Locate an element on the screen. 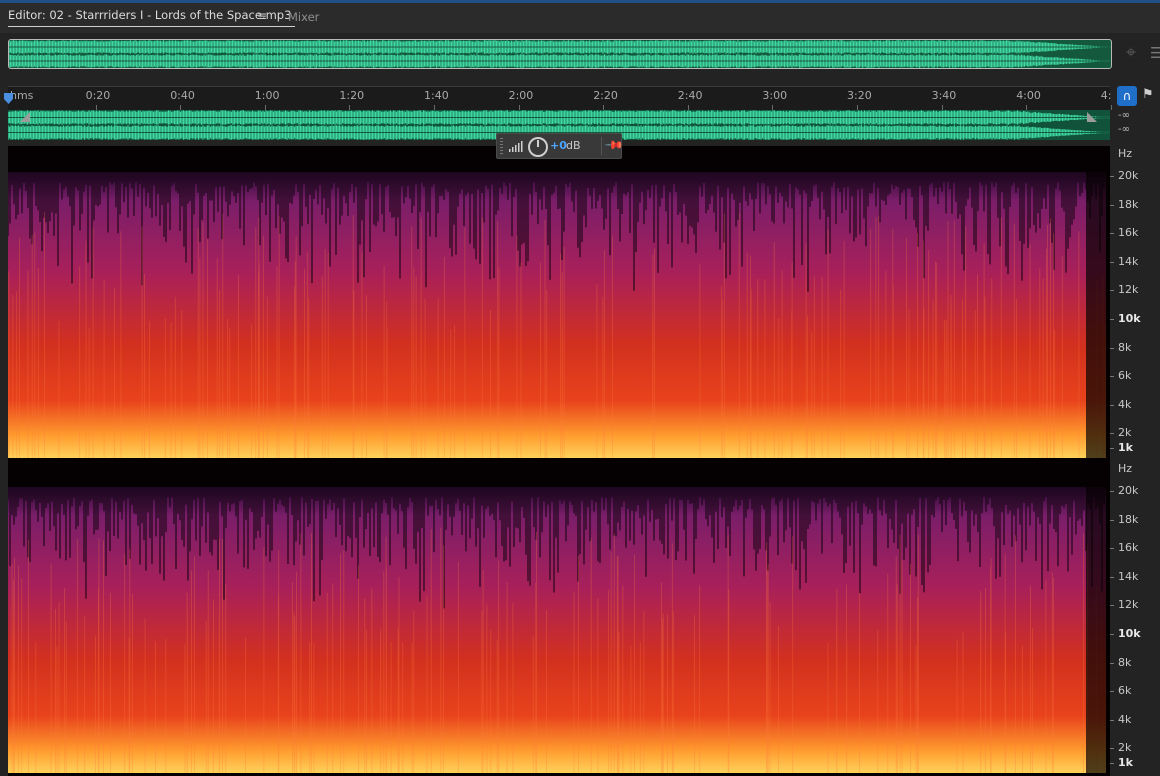 This screenshot has height=776, width=1160. overview-navigator is located at coordinates (560, 54).